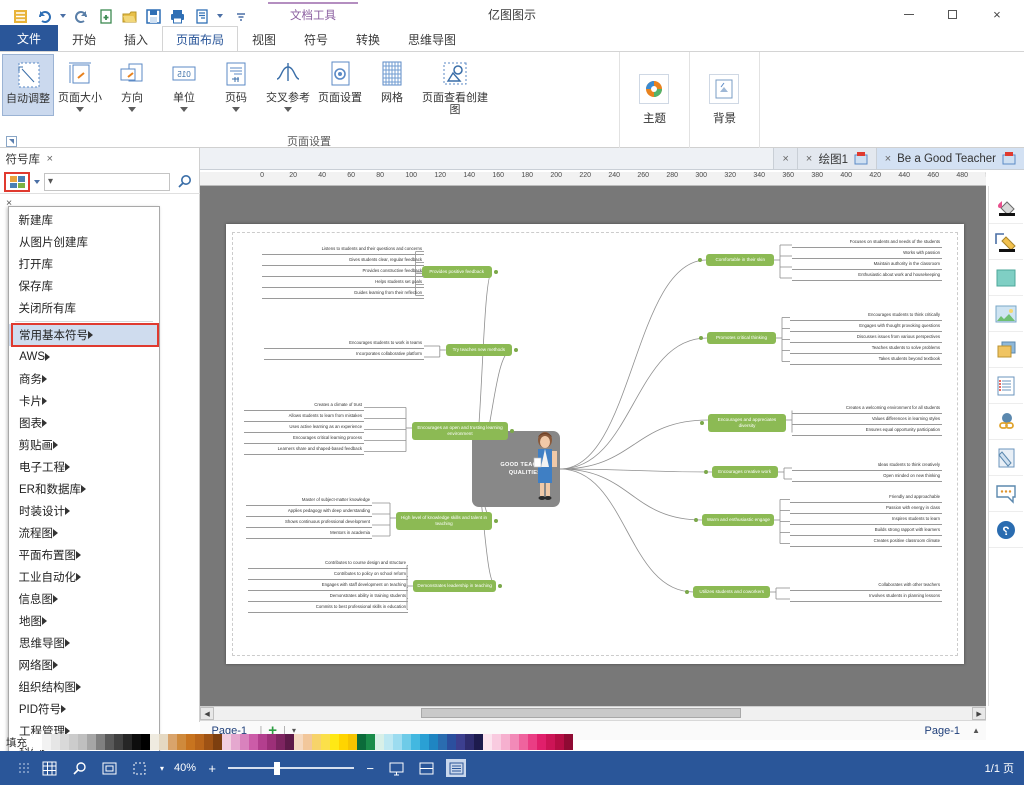 The image size is (1024, 785). I want to click on page-size-caret, so click(80, 109).